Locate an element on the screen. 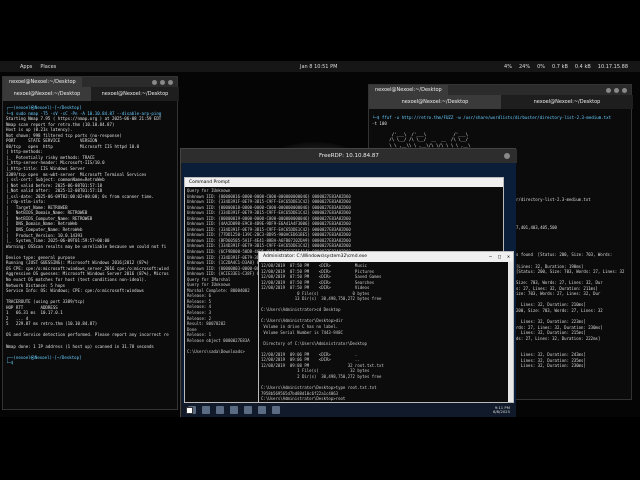 The height and width of the screenshot is (480, 640). cmd-taskbar-icon is located at coordinates (262, 410).